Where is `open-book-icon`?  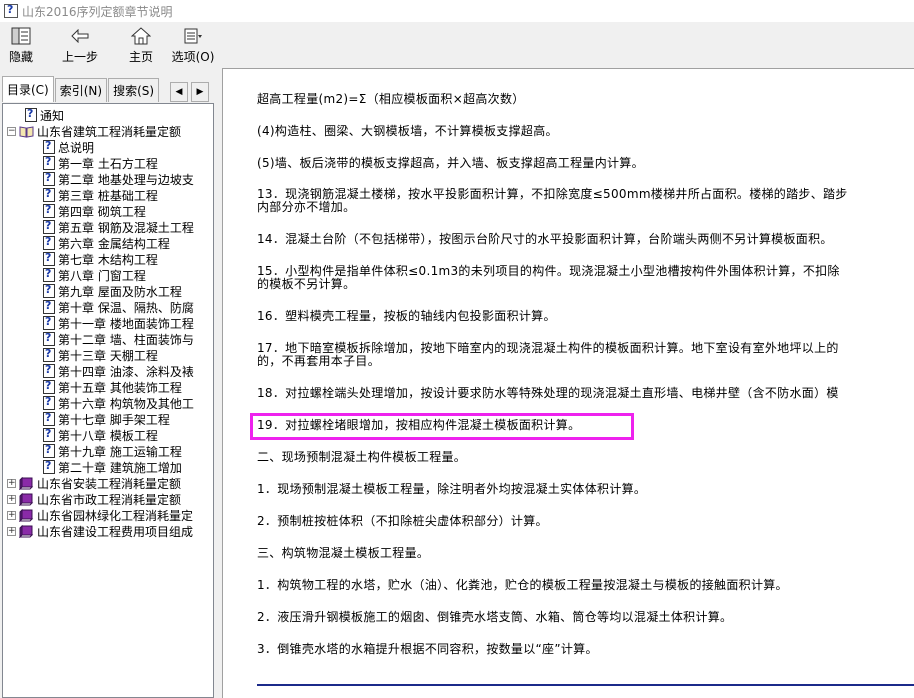 open-book-icon is located at coordinates (26, 131).